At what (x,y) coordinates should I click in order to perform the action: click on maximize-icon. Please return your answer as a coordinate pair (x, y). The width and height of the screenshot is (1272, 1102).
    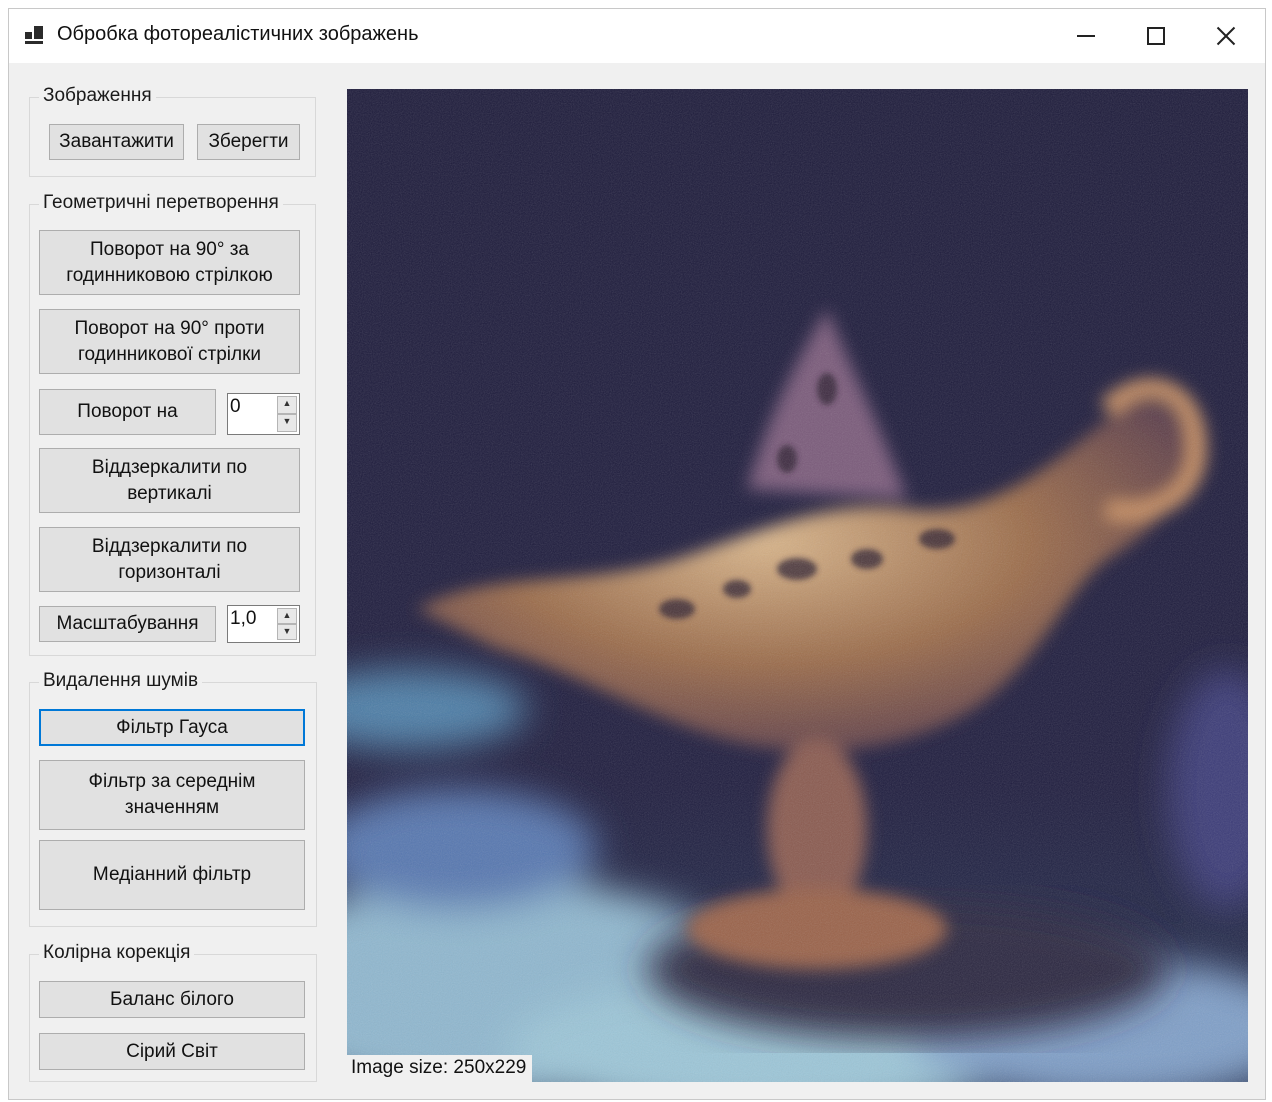
    Looking at the image, I should click on (1156, 36).